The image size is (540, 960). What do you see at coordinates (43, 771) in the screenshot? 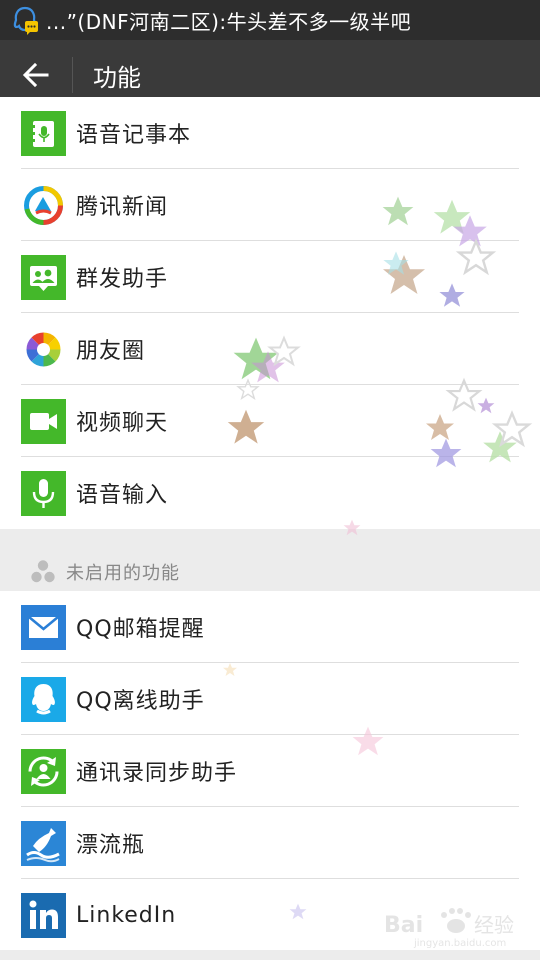
I see `contacts-sync-icon` at bounding box center [43, 771].